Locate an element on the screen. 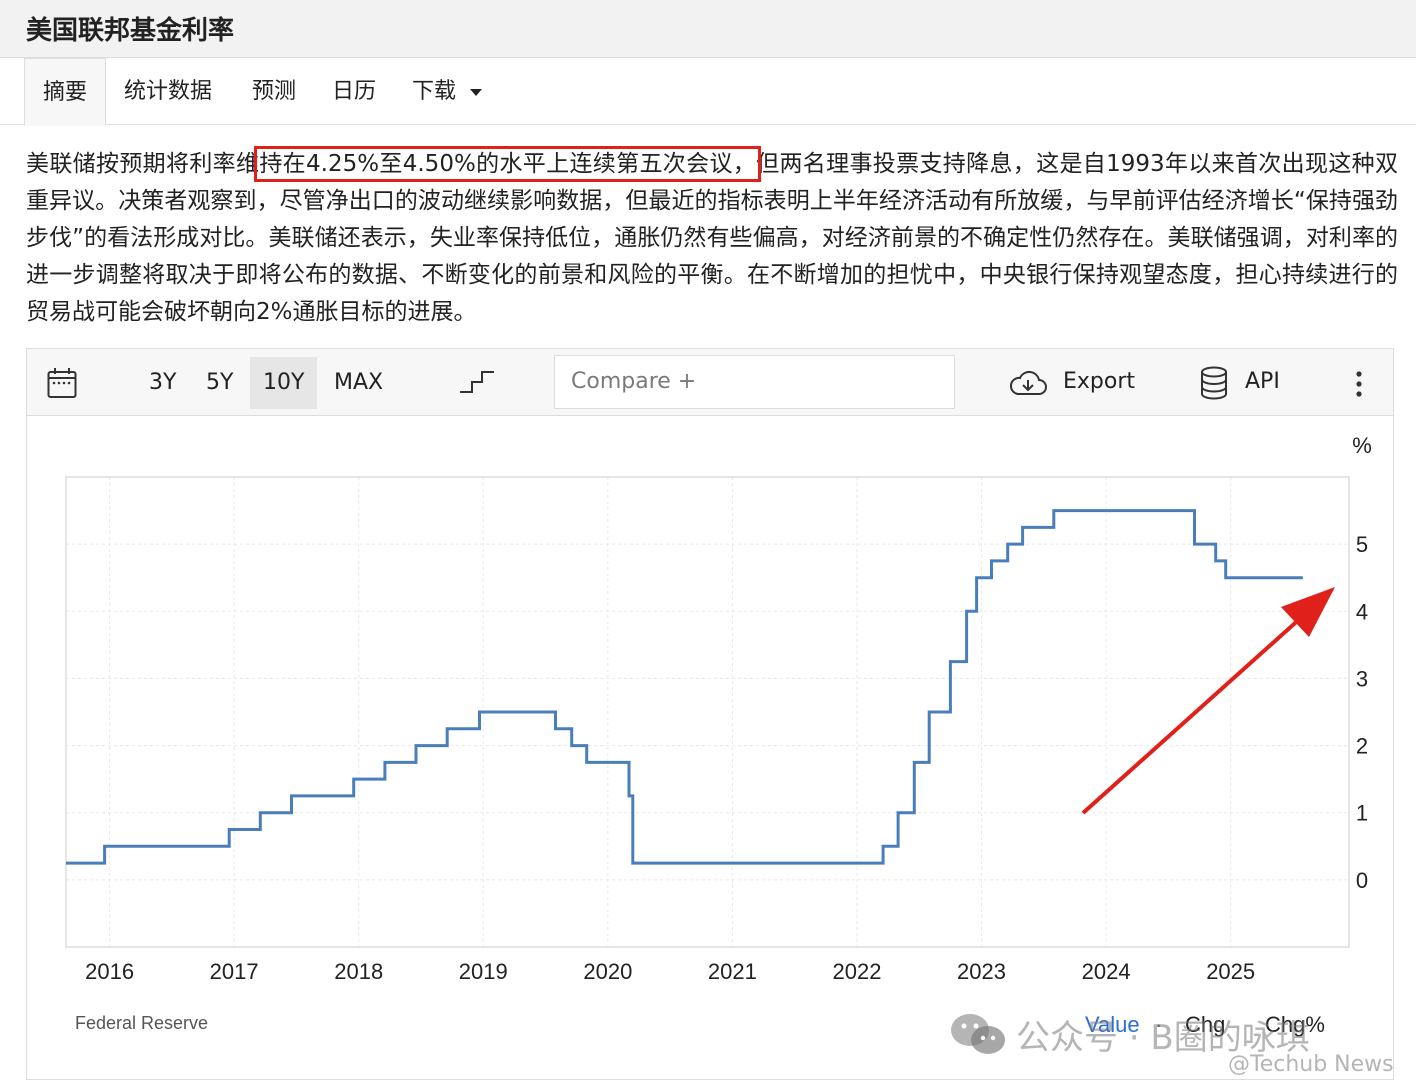 The image size is (1416, 1092). x-tick-label: 2017 is located at coordinates (234, 971).